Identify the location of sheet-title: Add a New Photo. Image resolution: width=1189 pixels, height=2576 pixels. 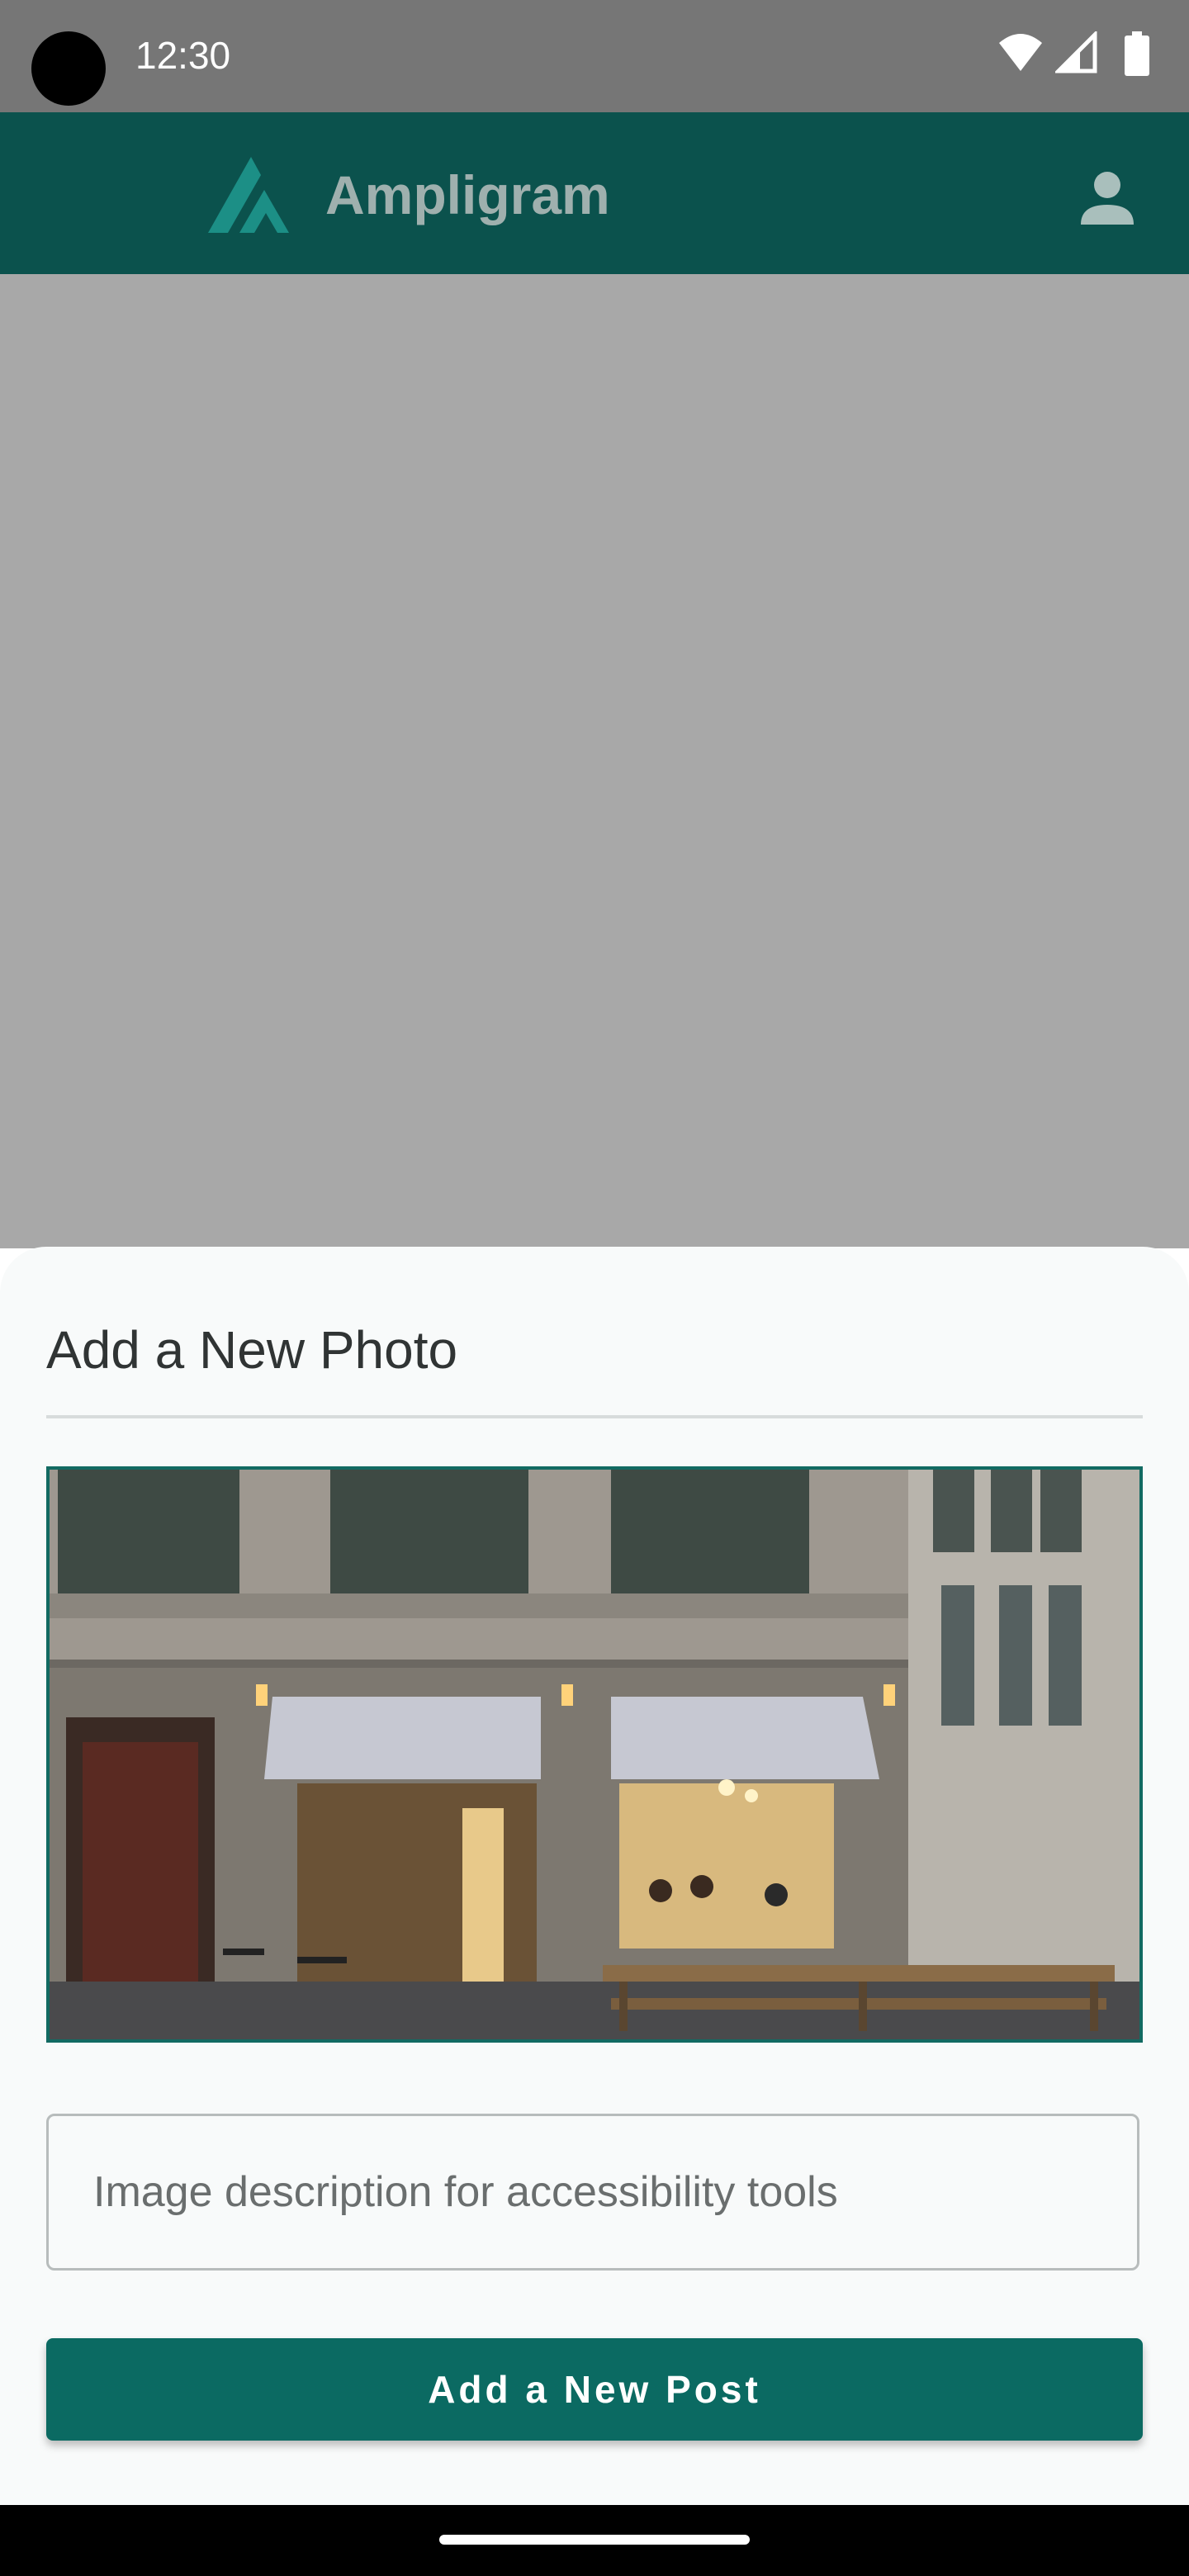
(252, 1350).